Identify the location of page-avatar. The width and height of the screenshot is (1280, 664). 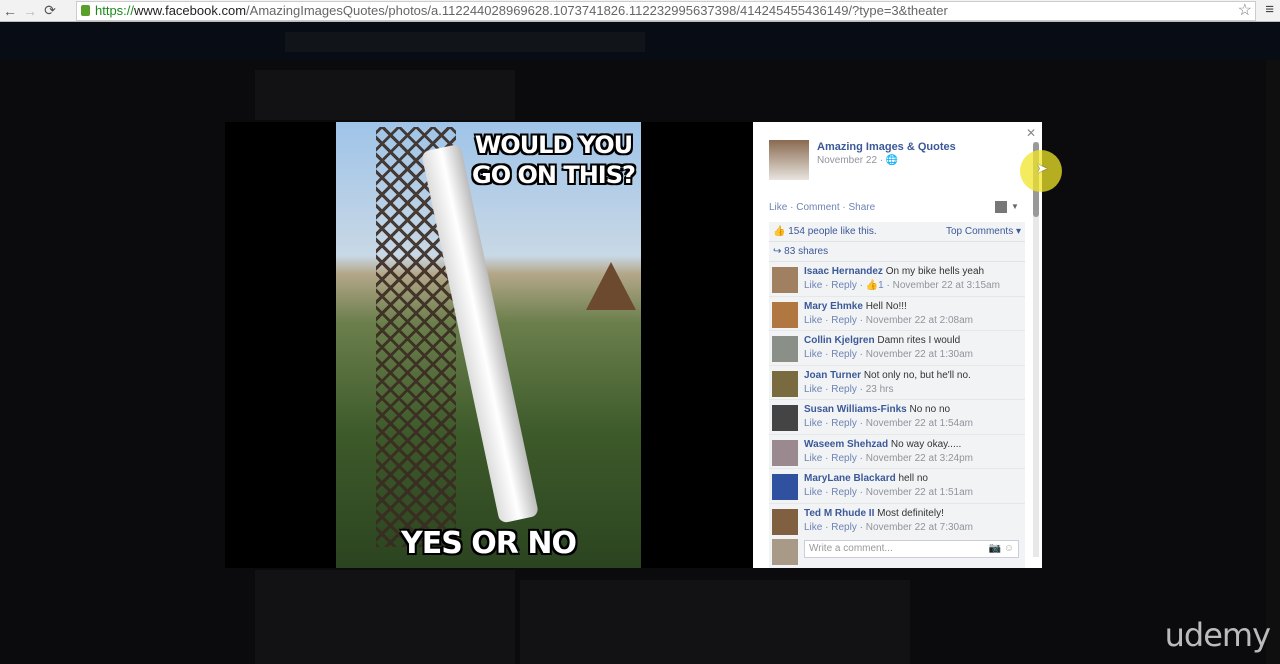
(789, 160).